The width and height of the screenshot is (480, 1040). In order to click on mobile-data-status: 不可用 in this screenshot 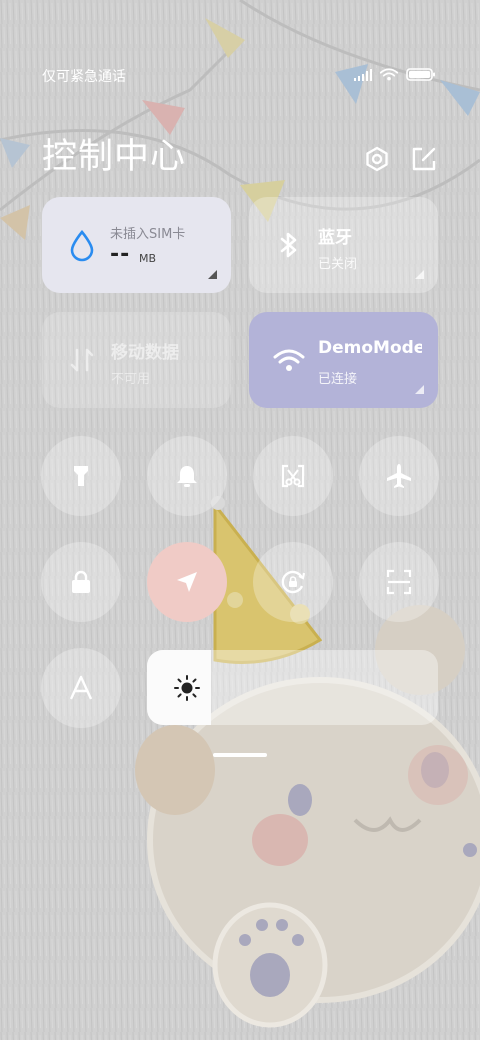, I will do `click(131, 379)`.